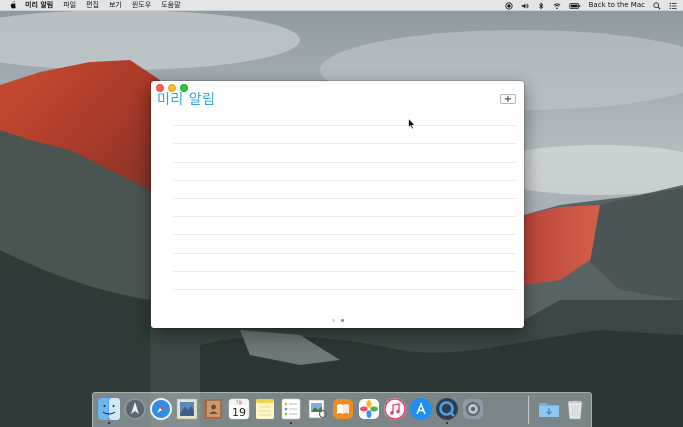 The width and height of the screenshot is (683, 427). Describe the element at coordinates (317, 409) in the screenshot. I see `preview-icon` at that location.